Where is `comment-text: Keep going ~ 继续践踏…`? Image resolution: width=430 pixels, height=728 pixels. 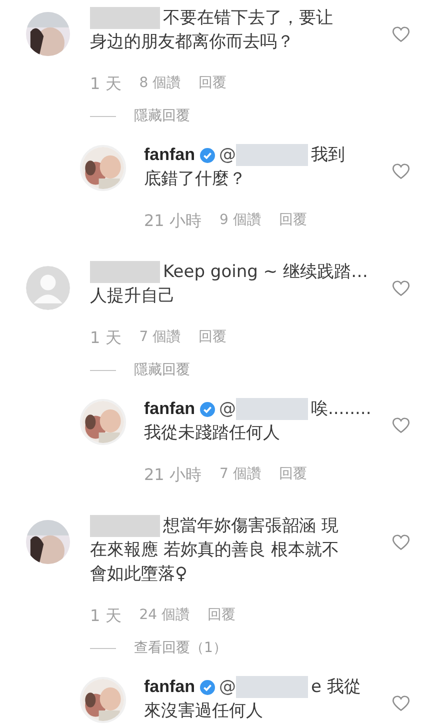
comment-text: Keep going ~ 继续践踏… is located at coordinates (265, 272).